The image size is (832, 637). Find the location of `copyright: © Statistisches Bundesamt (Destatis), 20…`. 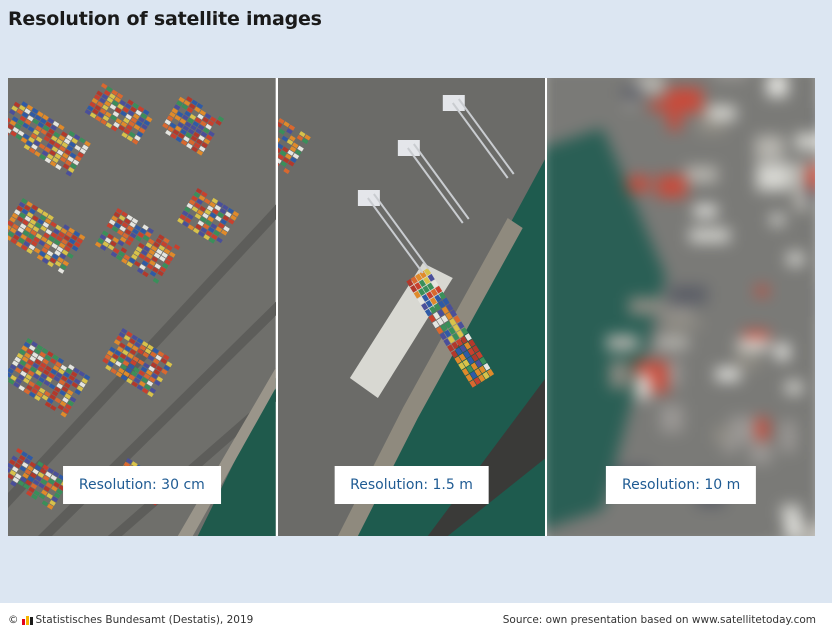

copyright: © Statistisches Bundesamt (Destatis), 20… is located at coordinates (130, 620).